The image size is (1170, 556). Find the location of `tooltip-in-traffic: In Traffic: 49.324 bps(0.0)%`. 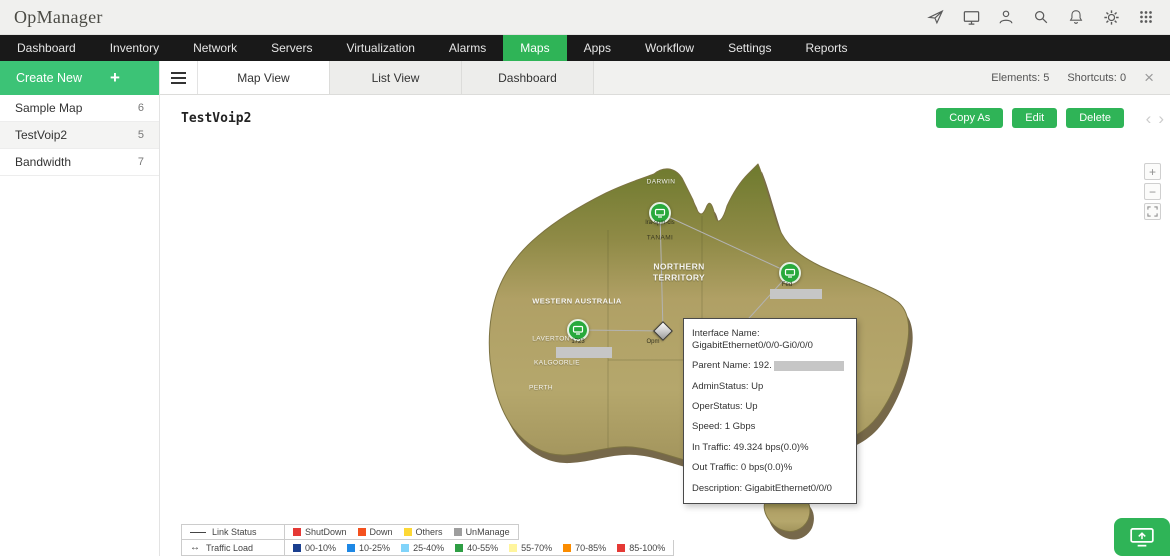

tooltip-in-traffic: In Traffic: 49.324 bps(0.0)% is located at coordinates (750, 447).